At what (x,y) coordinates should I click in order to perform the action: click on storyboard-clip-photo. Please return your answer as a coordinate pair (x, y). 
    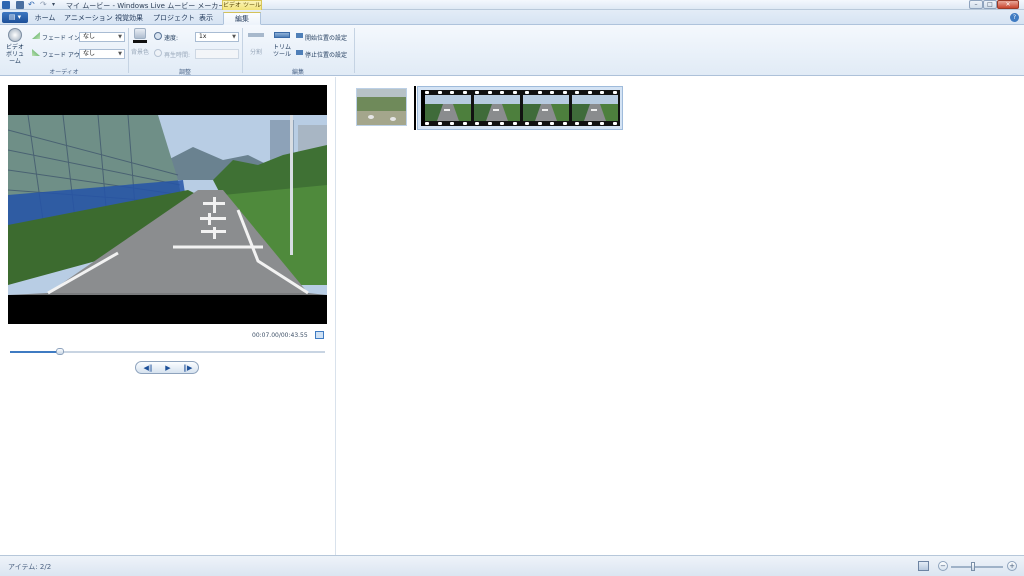
    Looking at the image, I should click on (381, 107).